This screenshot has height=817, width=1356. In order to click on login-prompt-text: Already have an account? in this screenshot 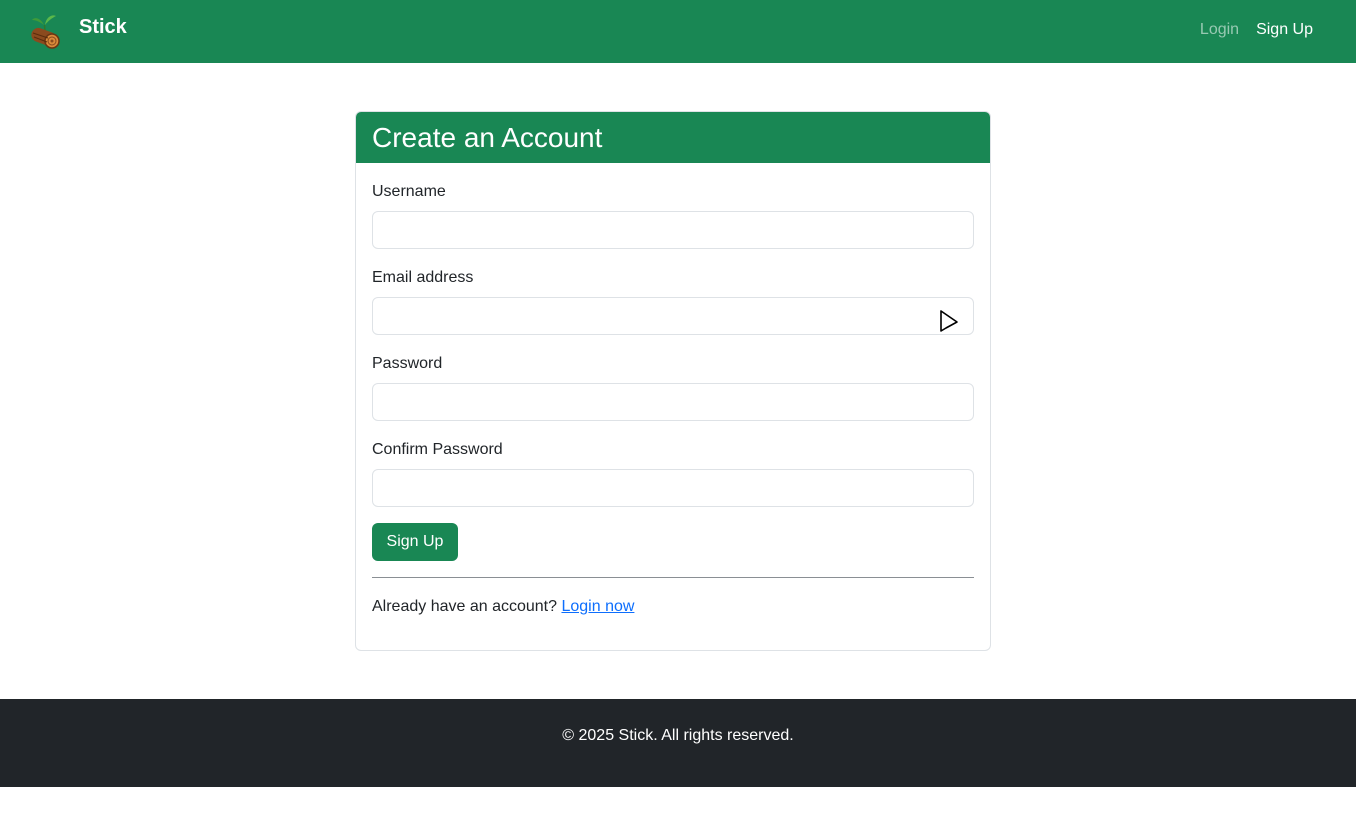, I will do `click(465, 606)`.